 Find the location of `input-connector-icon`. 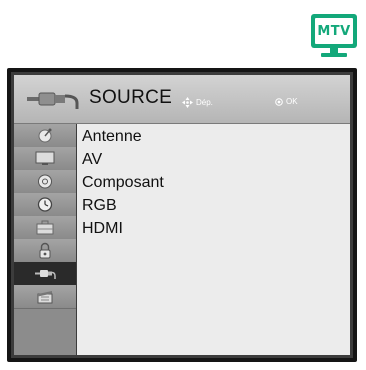

input-connector-icon is located at coordinates (45, 274).